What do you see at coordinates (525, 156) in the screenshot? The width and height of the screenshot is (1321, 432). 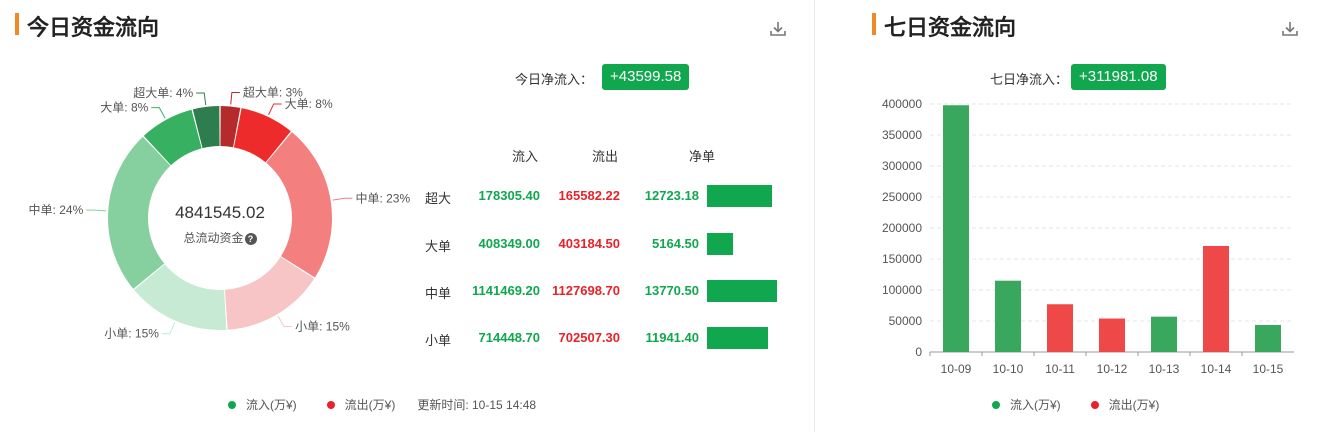 I see `col-header-inflow: 流入` at bounding box center [525, 156].